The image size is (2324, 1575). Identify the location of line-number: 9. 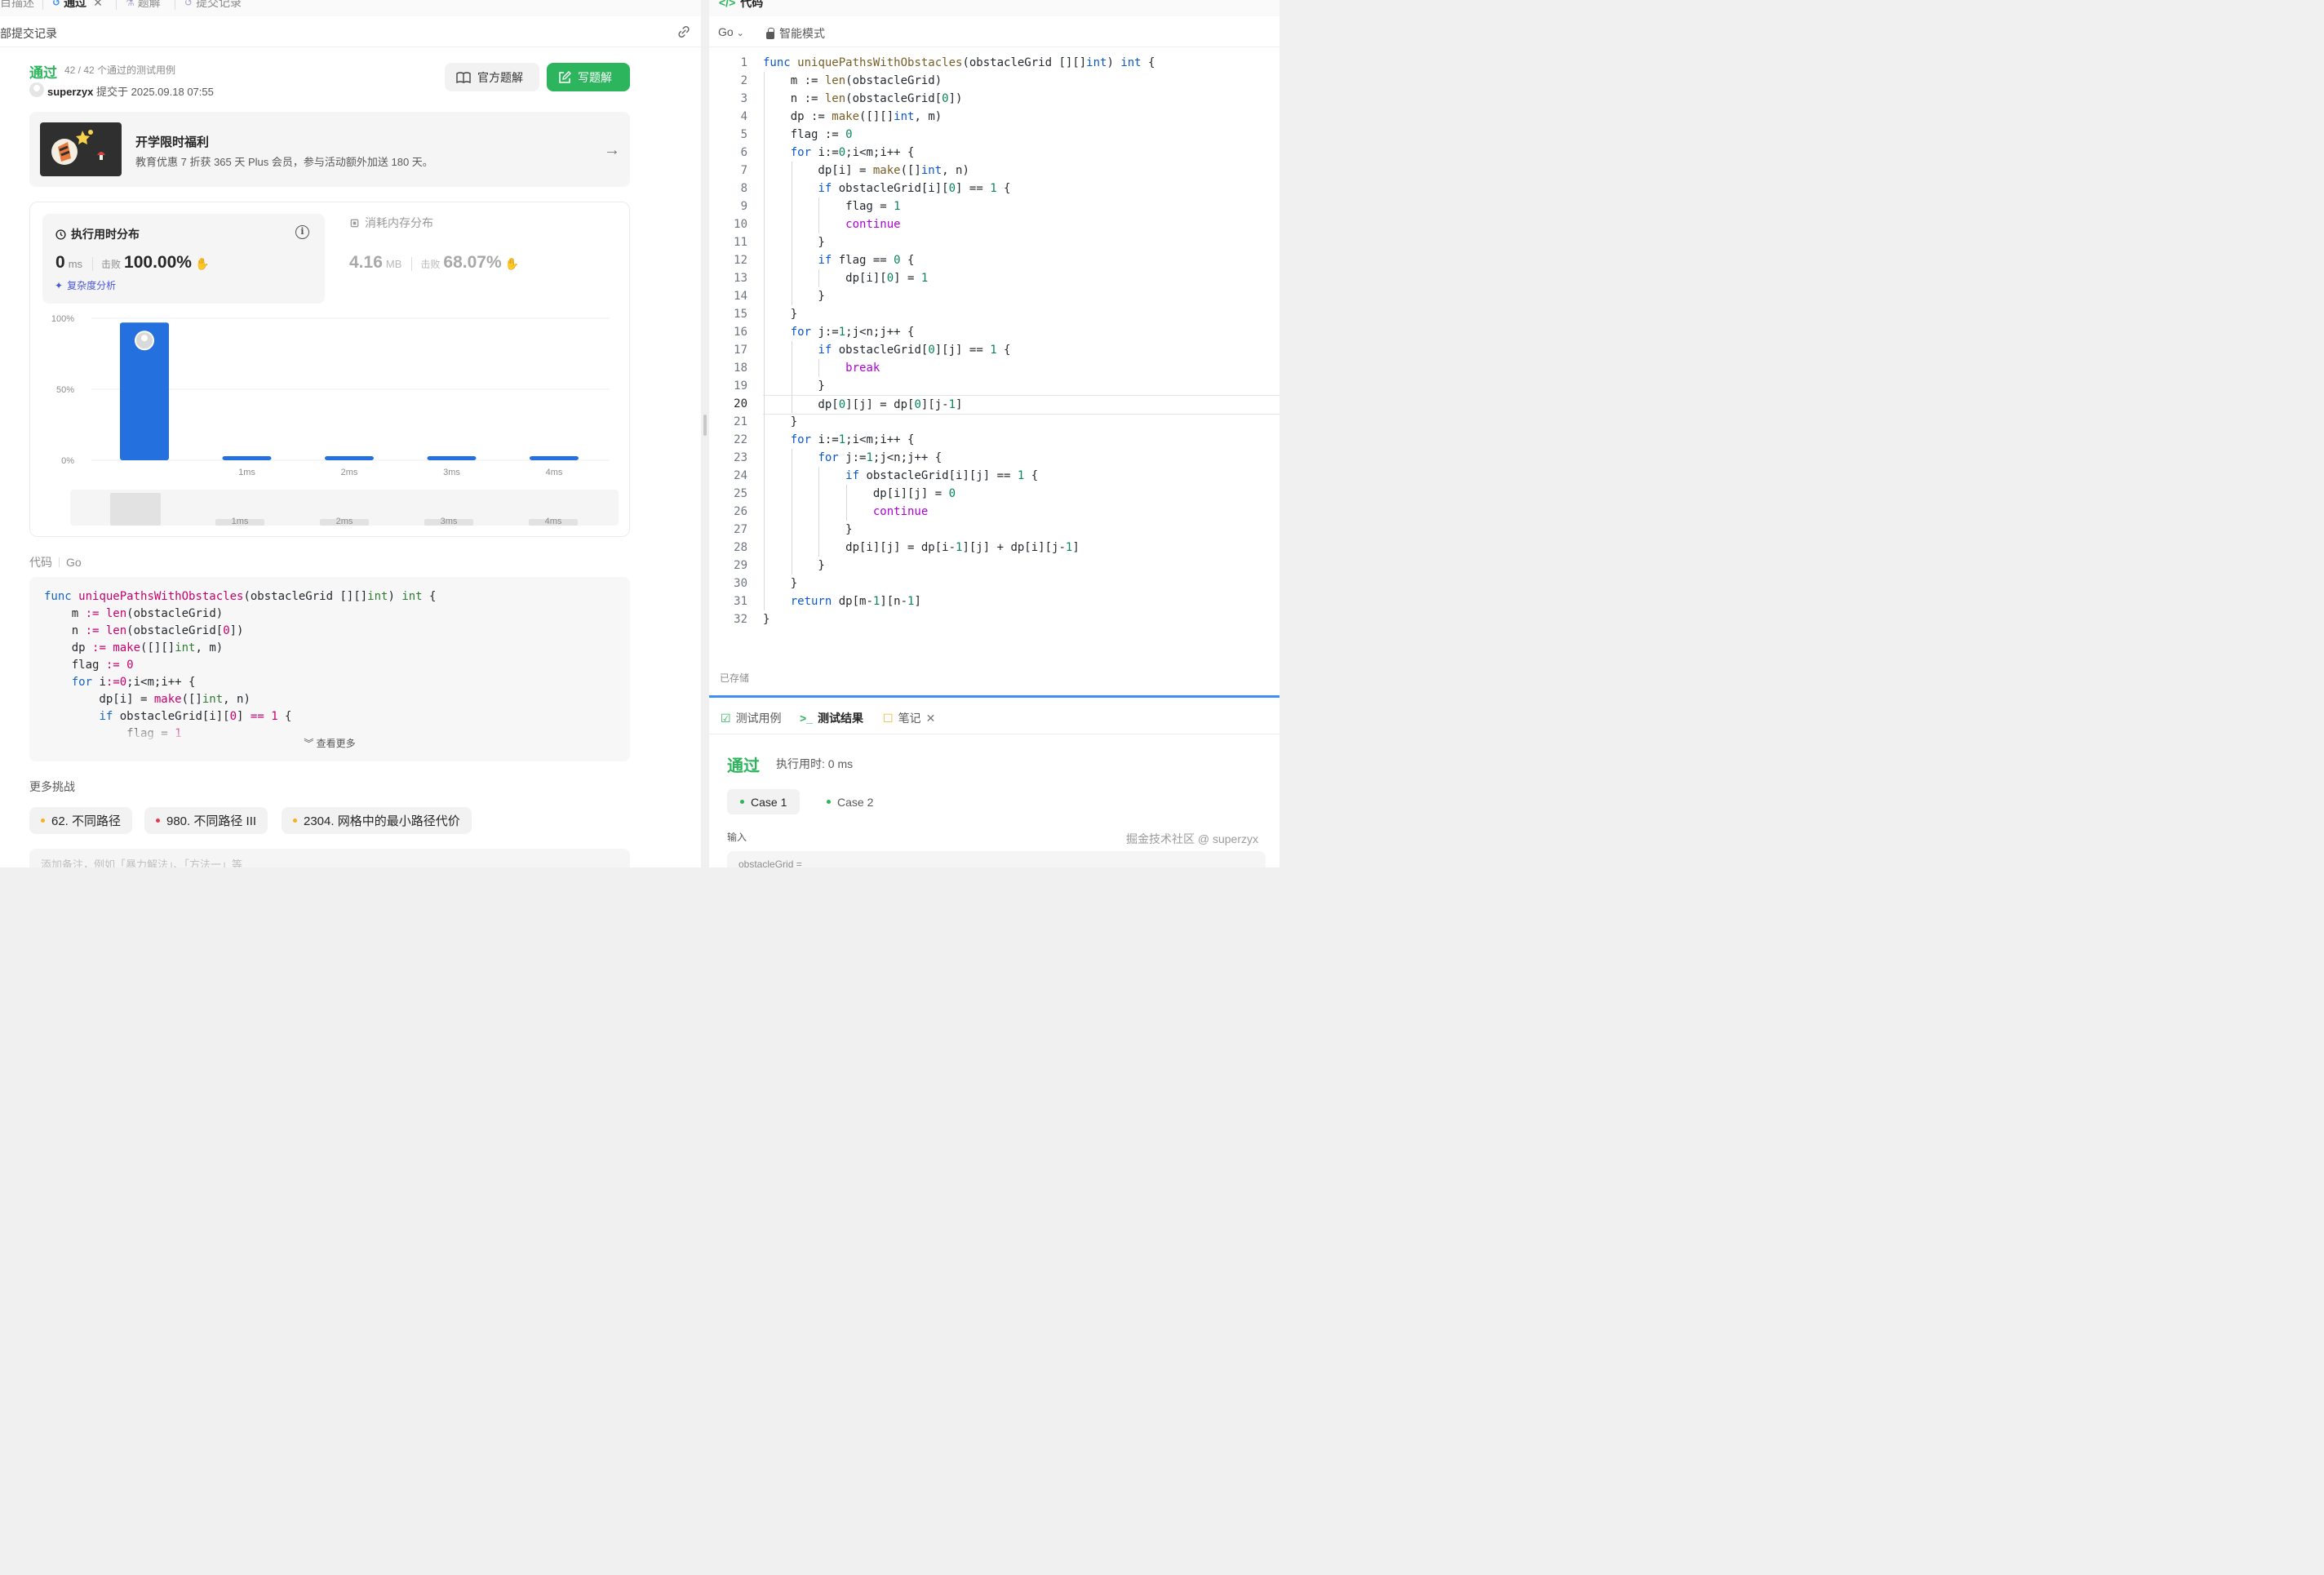
(743, 206).